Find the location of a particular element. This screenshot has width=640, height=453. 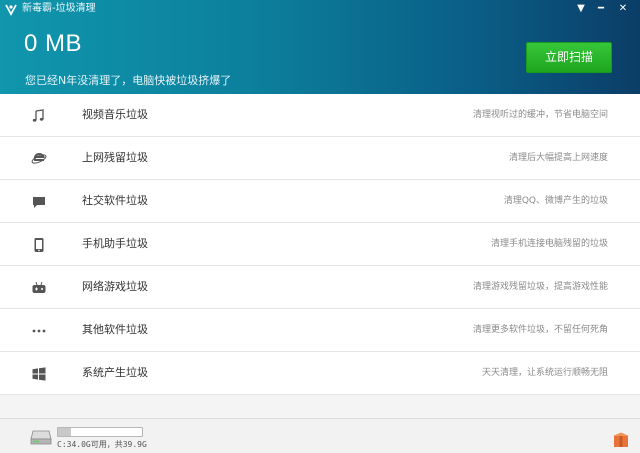

duba-logo-icon is located at coordinates (11, 10).